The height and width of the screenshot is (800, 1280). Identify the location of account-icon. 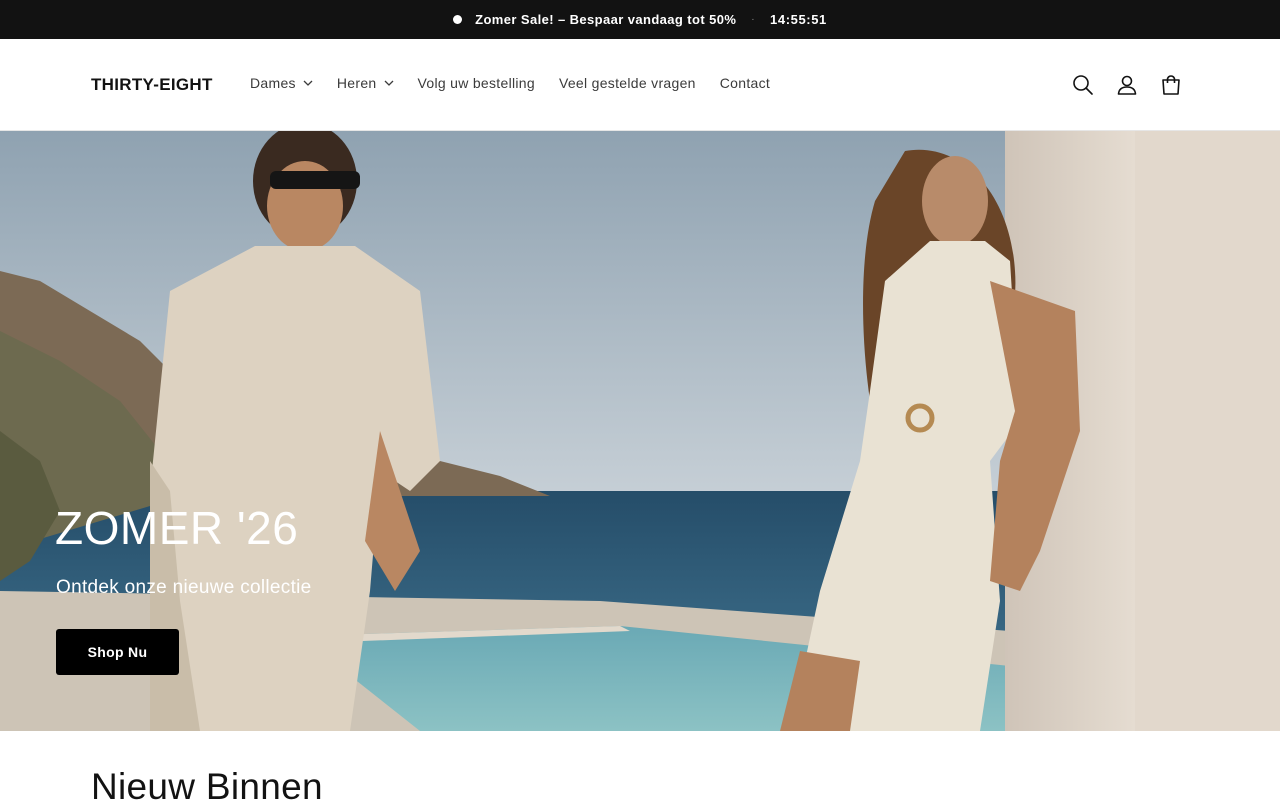
(1127, 85).